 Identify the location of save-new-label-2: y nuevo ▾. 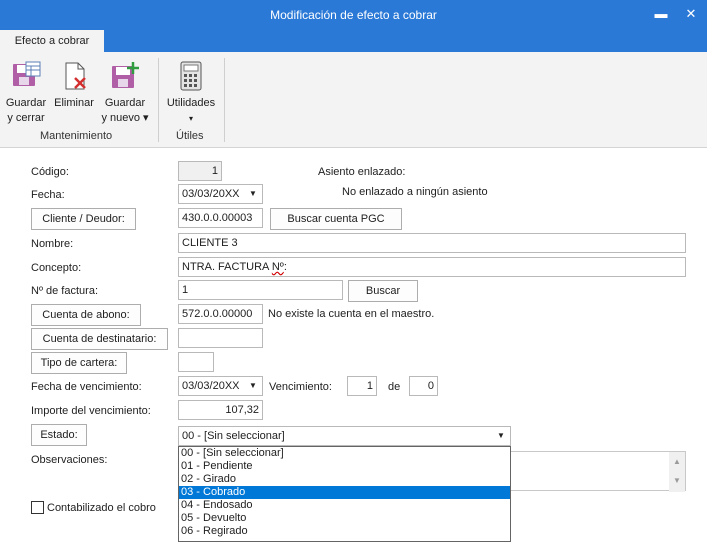
(125, 118).